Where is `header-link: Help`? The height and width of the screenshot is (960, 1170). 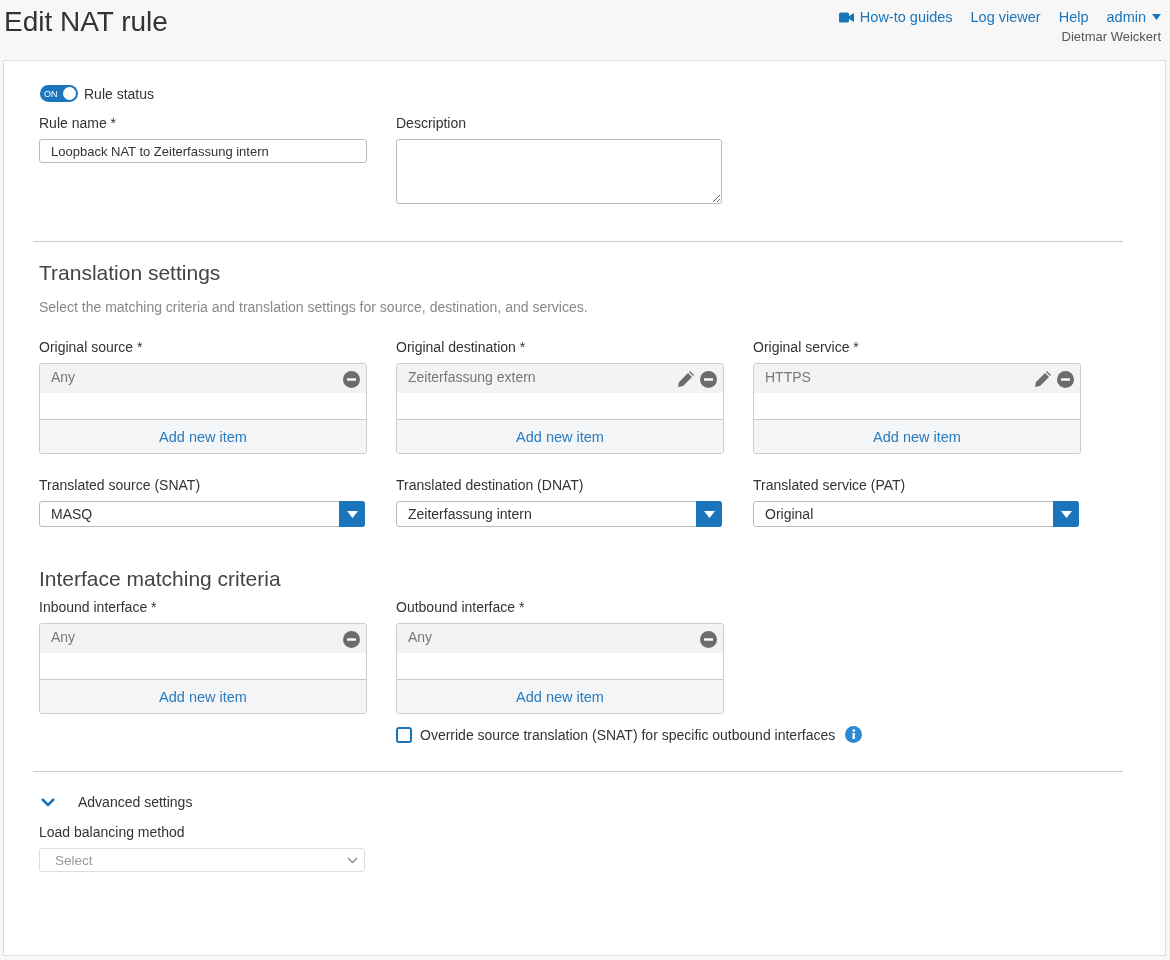
header-link: Help is located at coordinates (1073, 17).